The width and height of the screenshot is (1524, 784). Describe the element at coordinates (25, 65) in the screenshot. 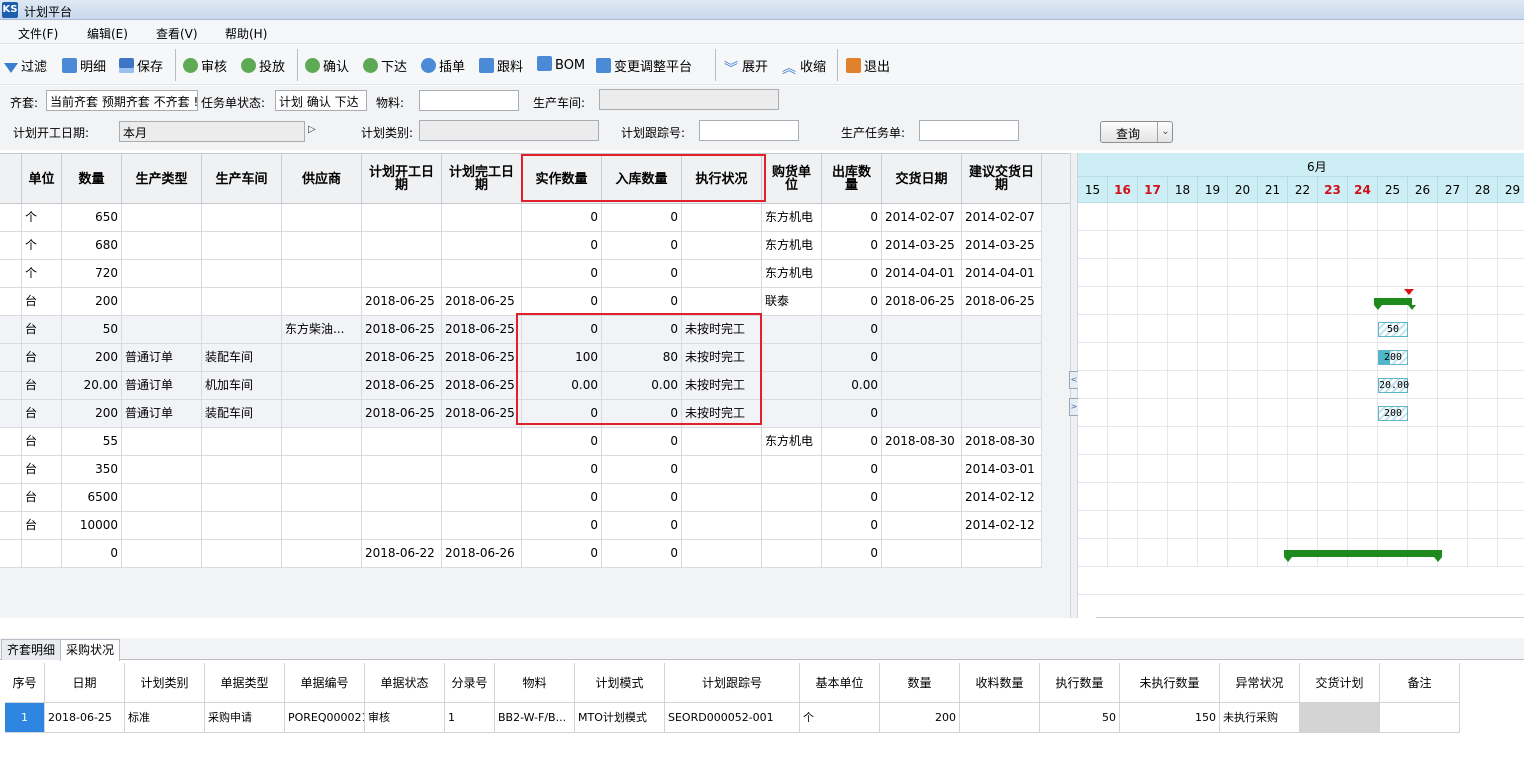

I see `filter-button: 过滤` at that location.